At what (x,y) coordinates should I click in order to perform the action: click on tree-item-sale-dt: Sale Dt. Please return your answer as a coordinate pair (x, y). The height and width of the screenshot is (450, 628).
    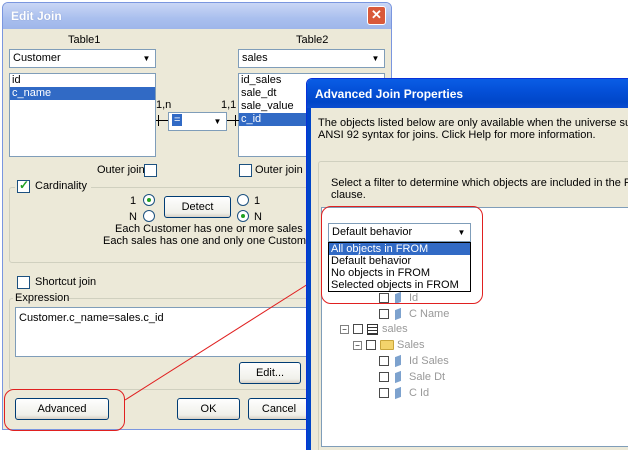
    Looking at the image, I should click on (427, 377).